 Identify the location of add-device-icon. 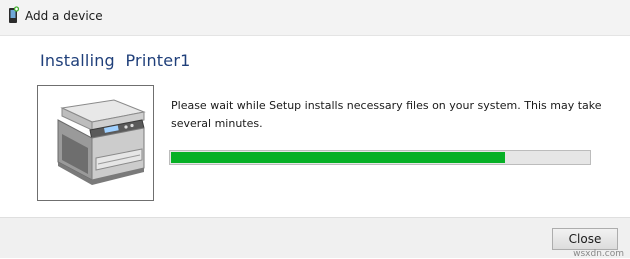
(13, 16).